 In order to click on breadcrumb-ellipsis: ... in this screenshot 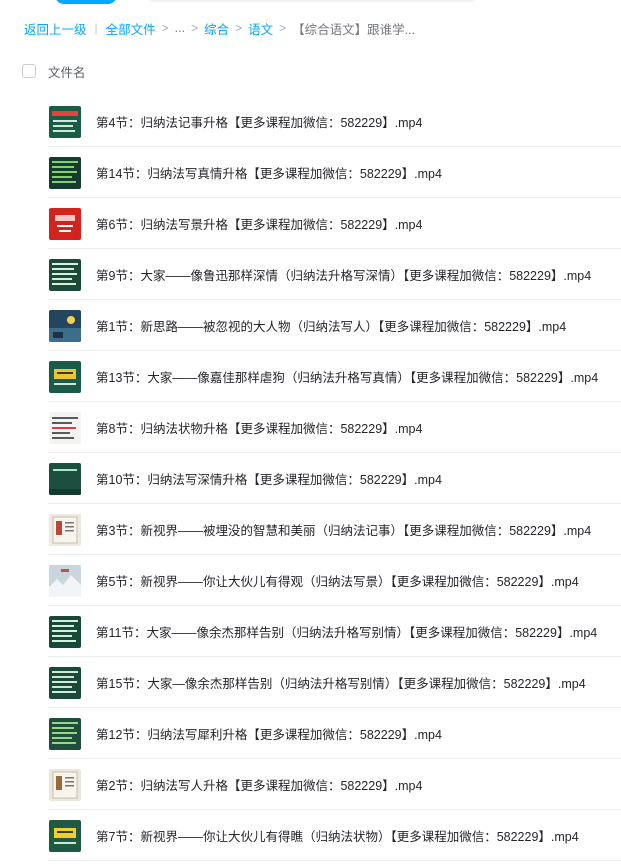, I will do `click(180, 28)`.